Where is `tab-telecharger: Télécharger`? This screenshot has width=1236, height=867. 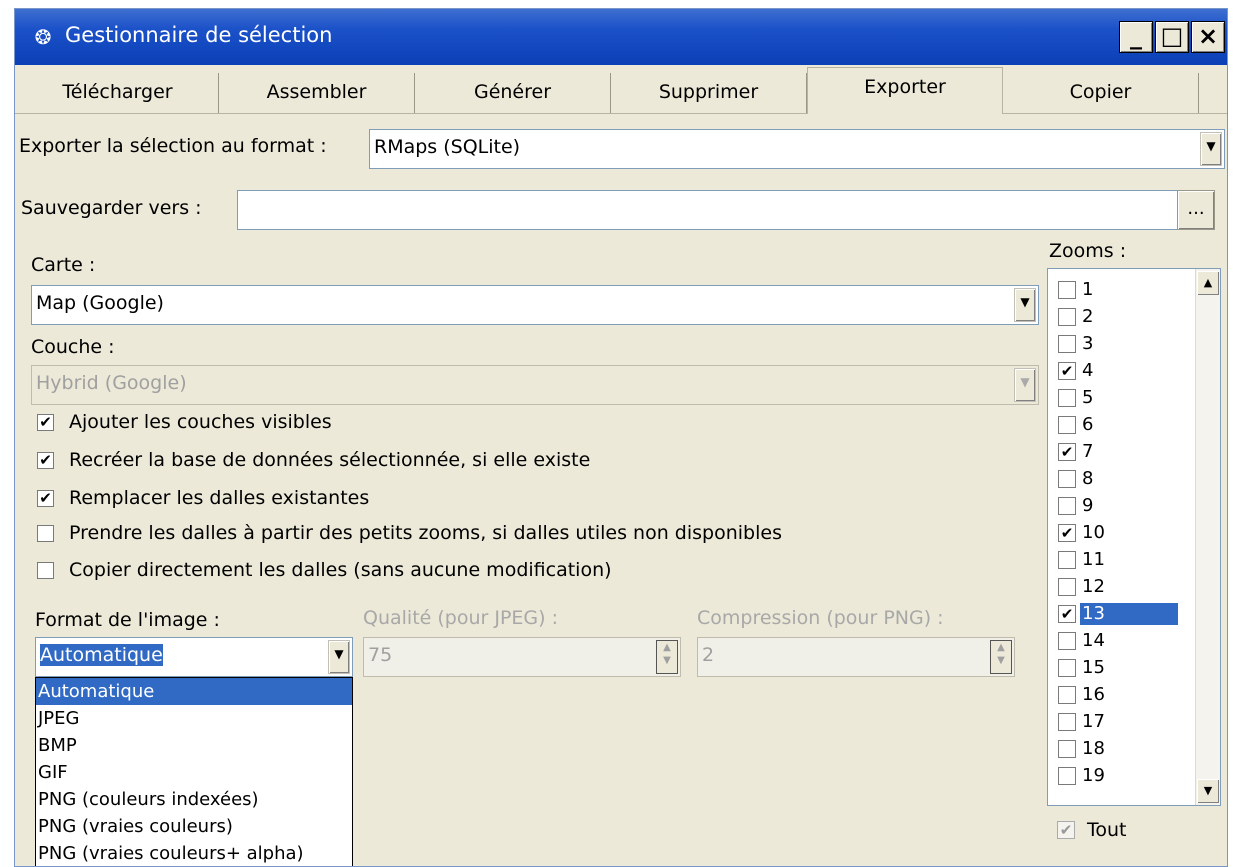
tab-telecharger: Télécharger is located at coordinates (118, 93).